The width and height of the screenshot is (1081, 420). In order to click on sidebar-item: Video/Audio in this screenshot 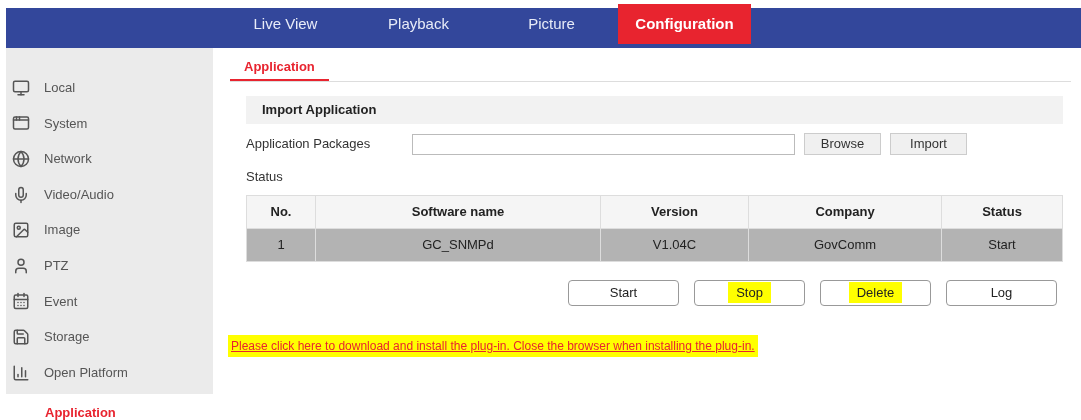, I will do `click(109, 194)`.